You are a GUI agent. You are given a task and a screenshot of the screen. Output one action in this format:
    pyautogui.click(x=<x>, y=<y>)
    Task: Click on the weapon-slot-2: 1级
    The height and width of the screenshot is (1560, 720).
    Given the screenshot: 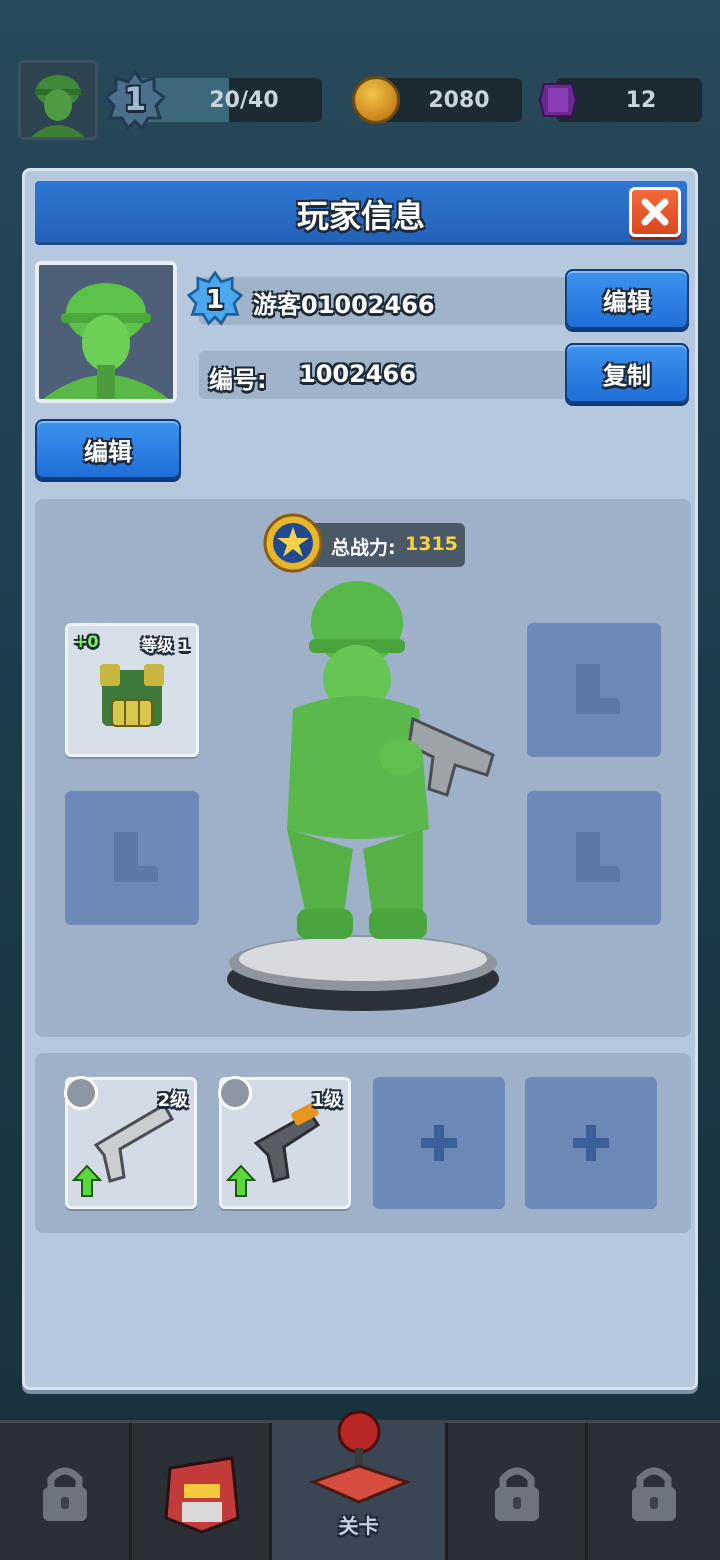 What is the action you would take?
    pyautogui.click(x=284, y=1142)
    